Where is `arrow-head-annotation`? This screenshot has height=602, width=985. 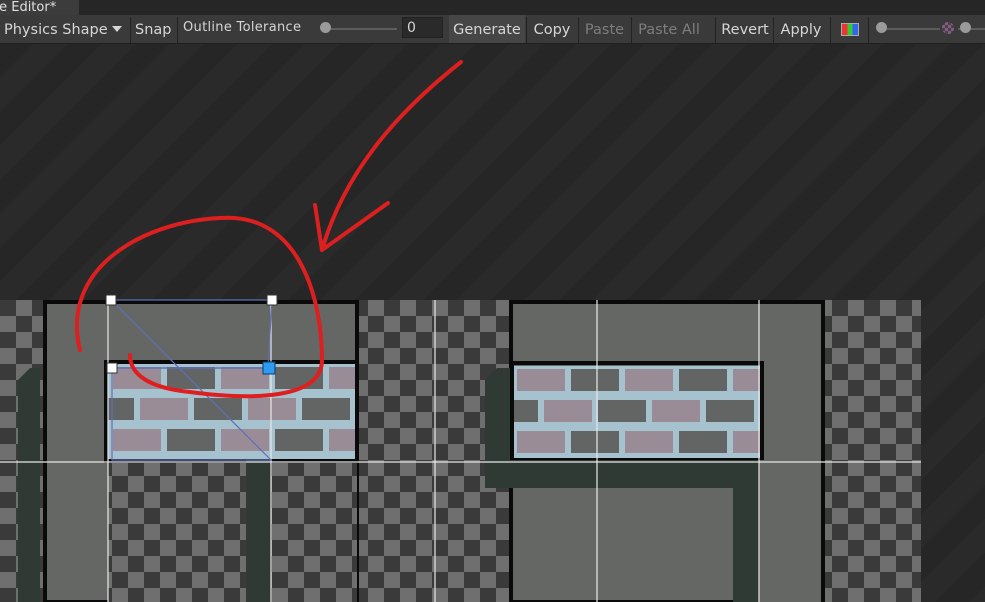
arrow-head-annotation is located at coordinates (318, 227).